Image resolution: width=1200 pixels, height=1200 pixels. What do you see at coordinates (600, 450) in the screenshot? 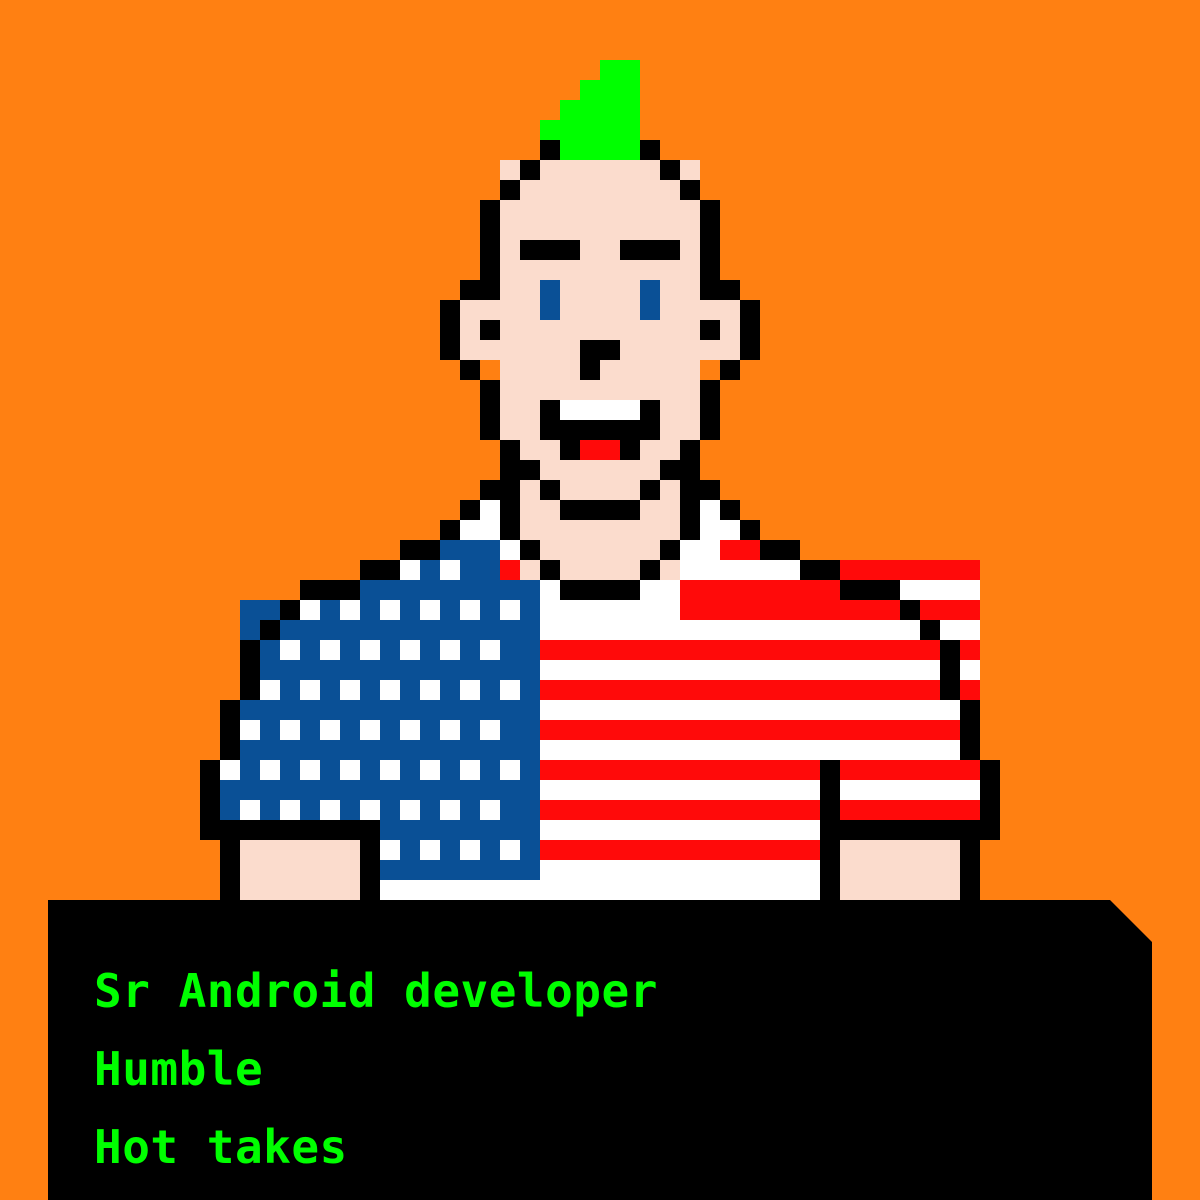
I see `tongue` at bounding box center [600, 450].